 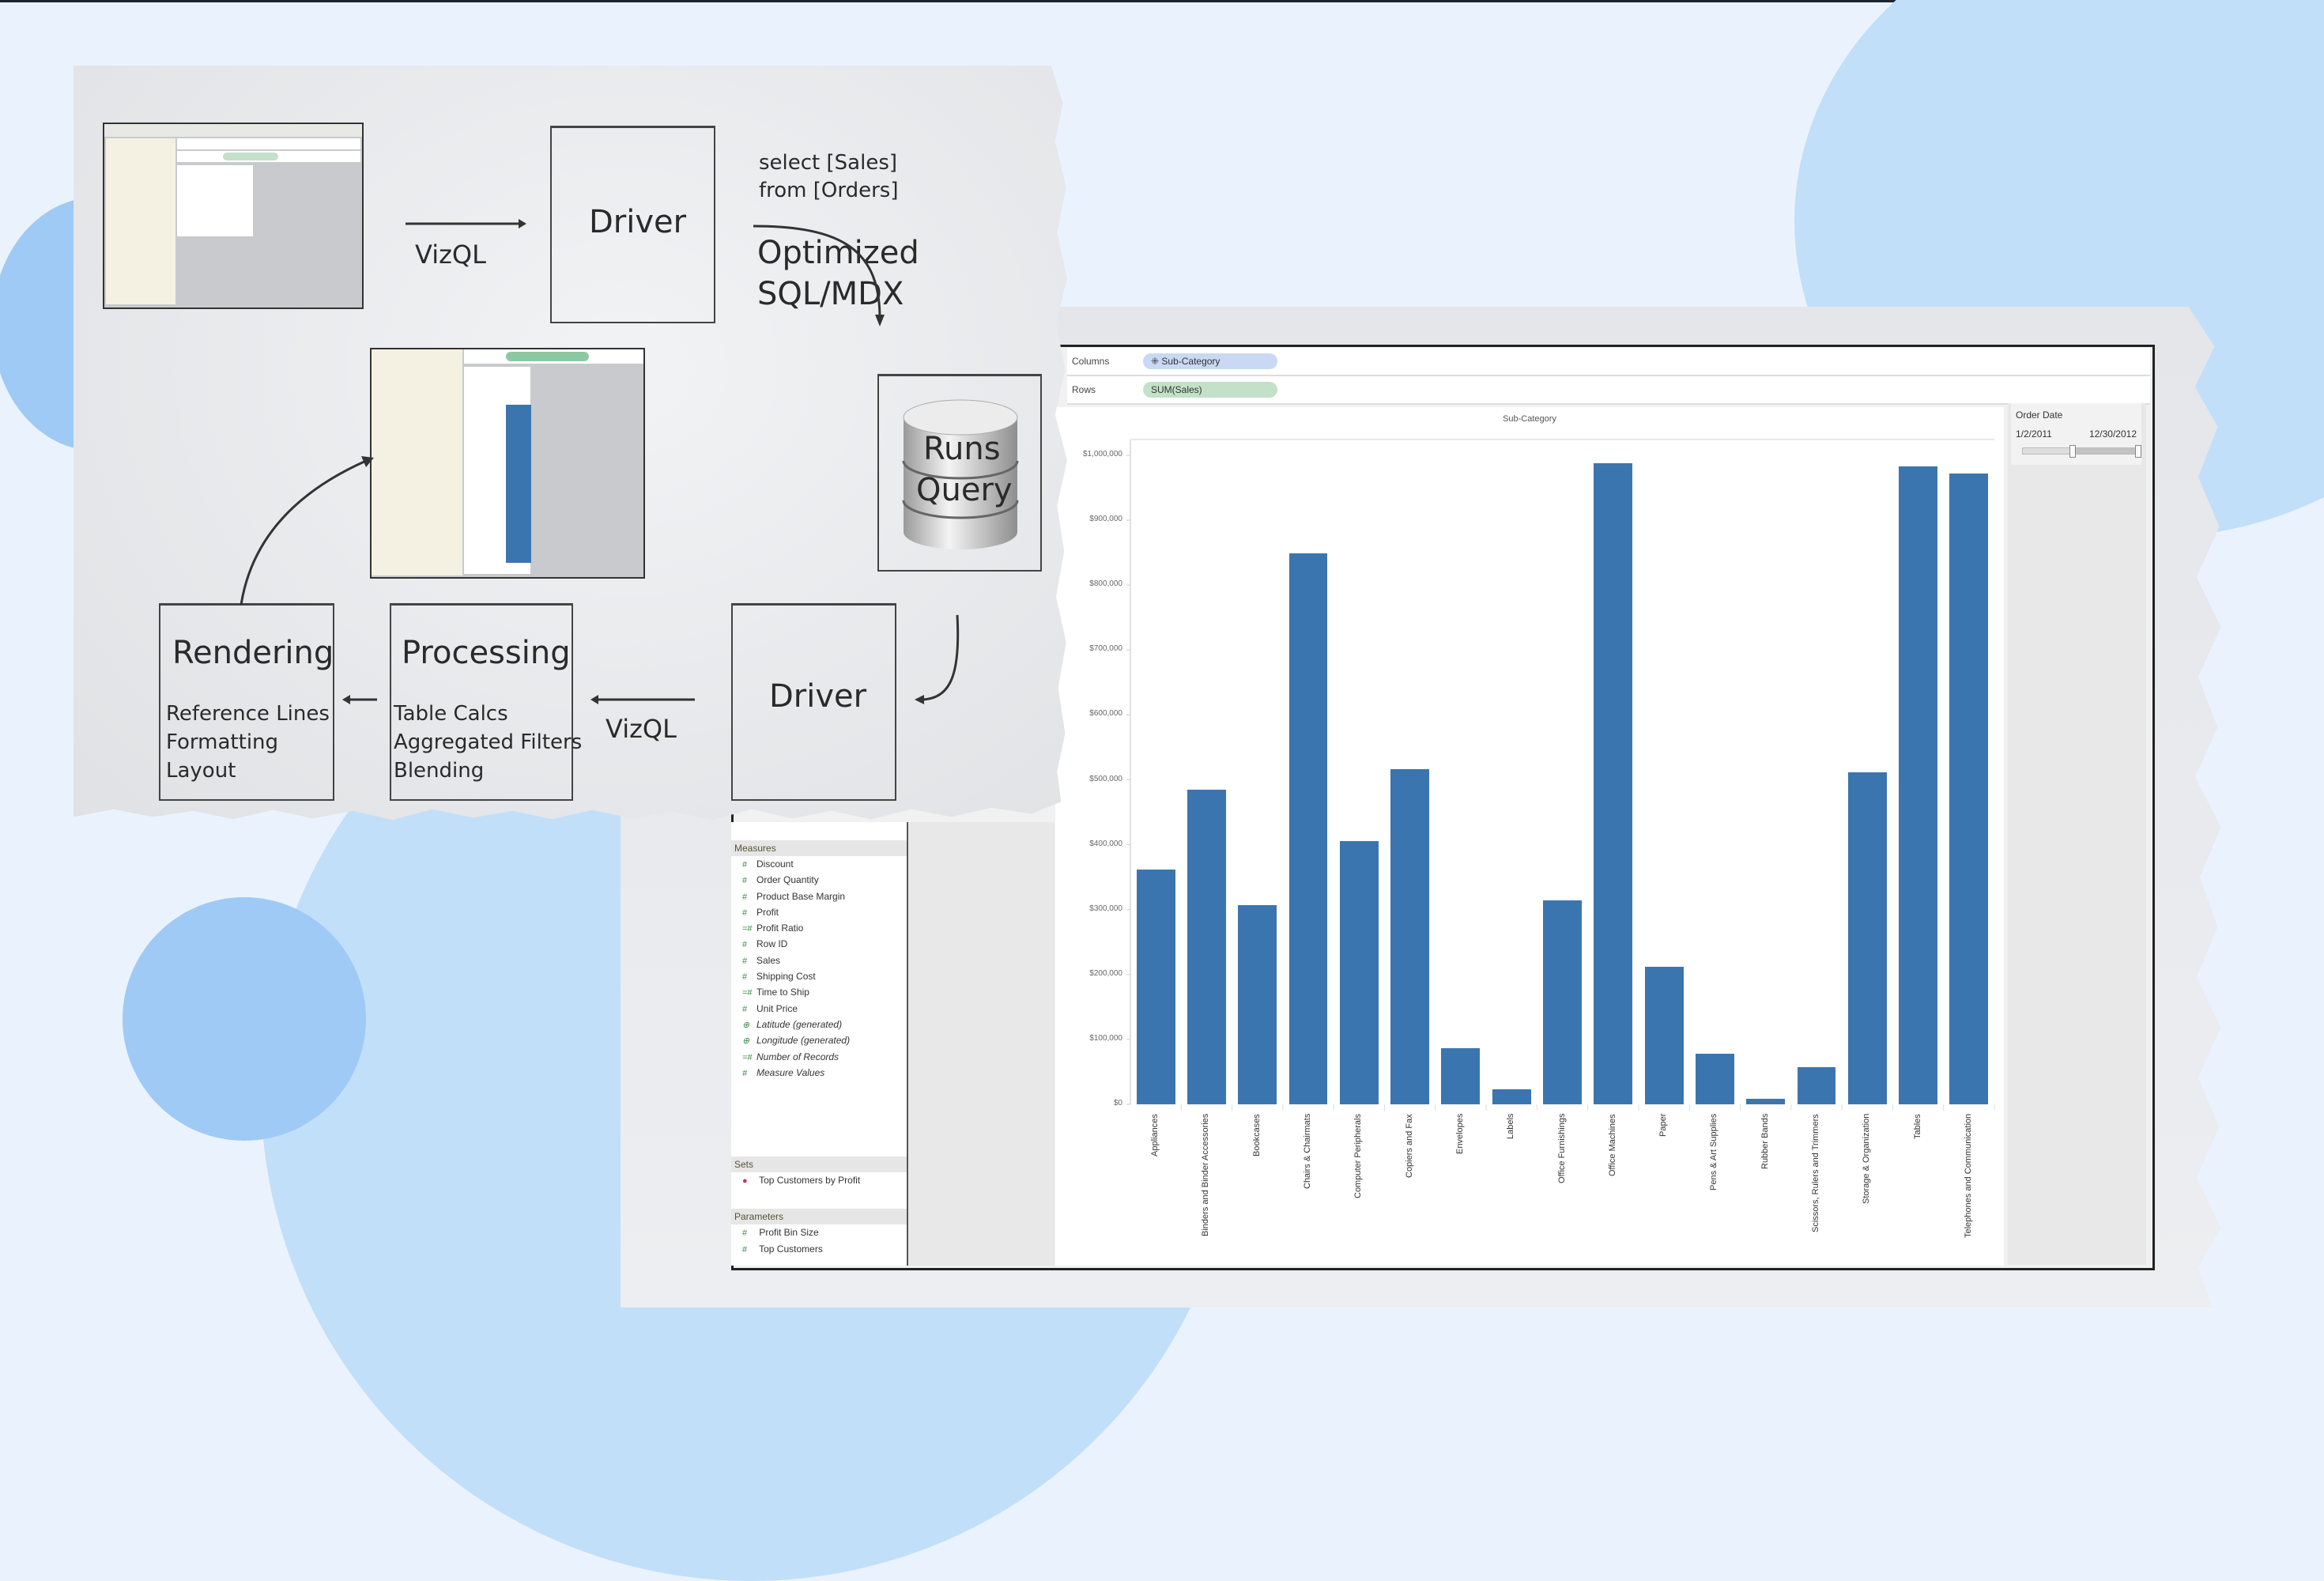 I want to click on parameter-item: # Profit Bin Size, so click(x=819, y=1232).